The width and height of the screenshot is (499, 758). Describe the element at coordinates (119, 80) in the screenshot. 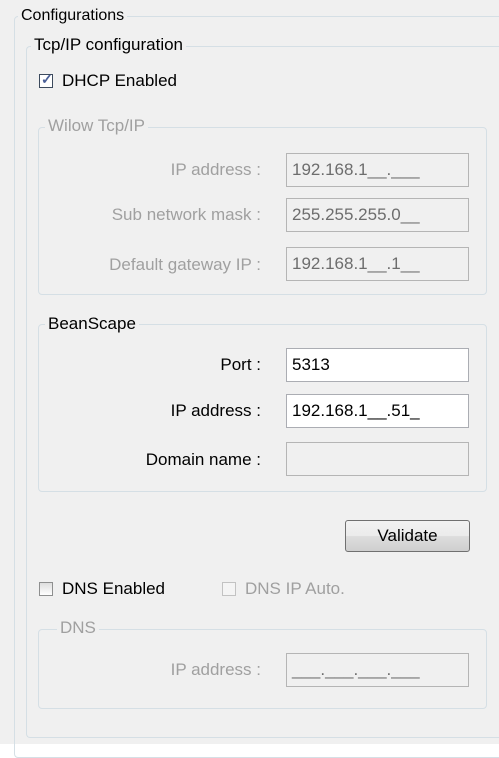

I see `dhcp-label: DHCP Enabled` at that location.